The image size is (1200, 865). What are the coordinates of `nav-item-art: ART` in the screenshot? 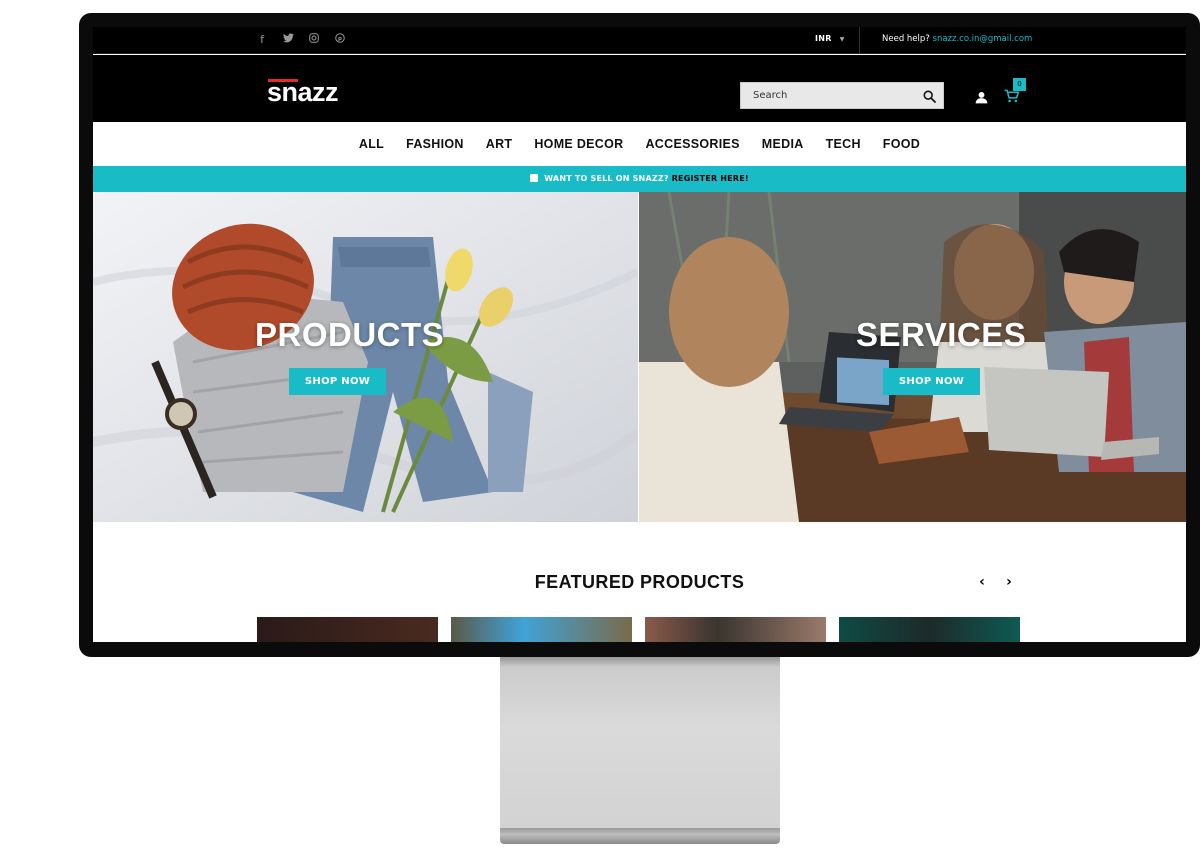 It's located at (499, 144).